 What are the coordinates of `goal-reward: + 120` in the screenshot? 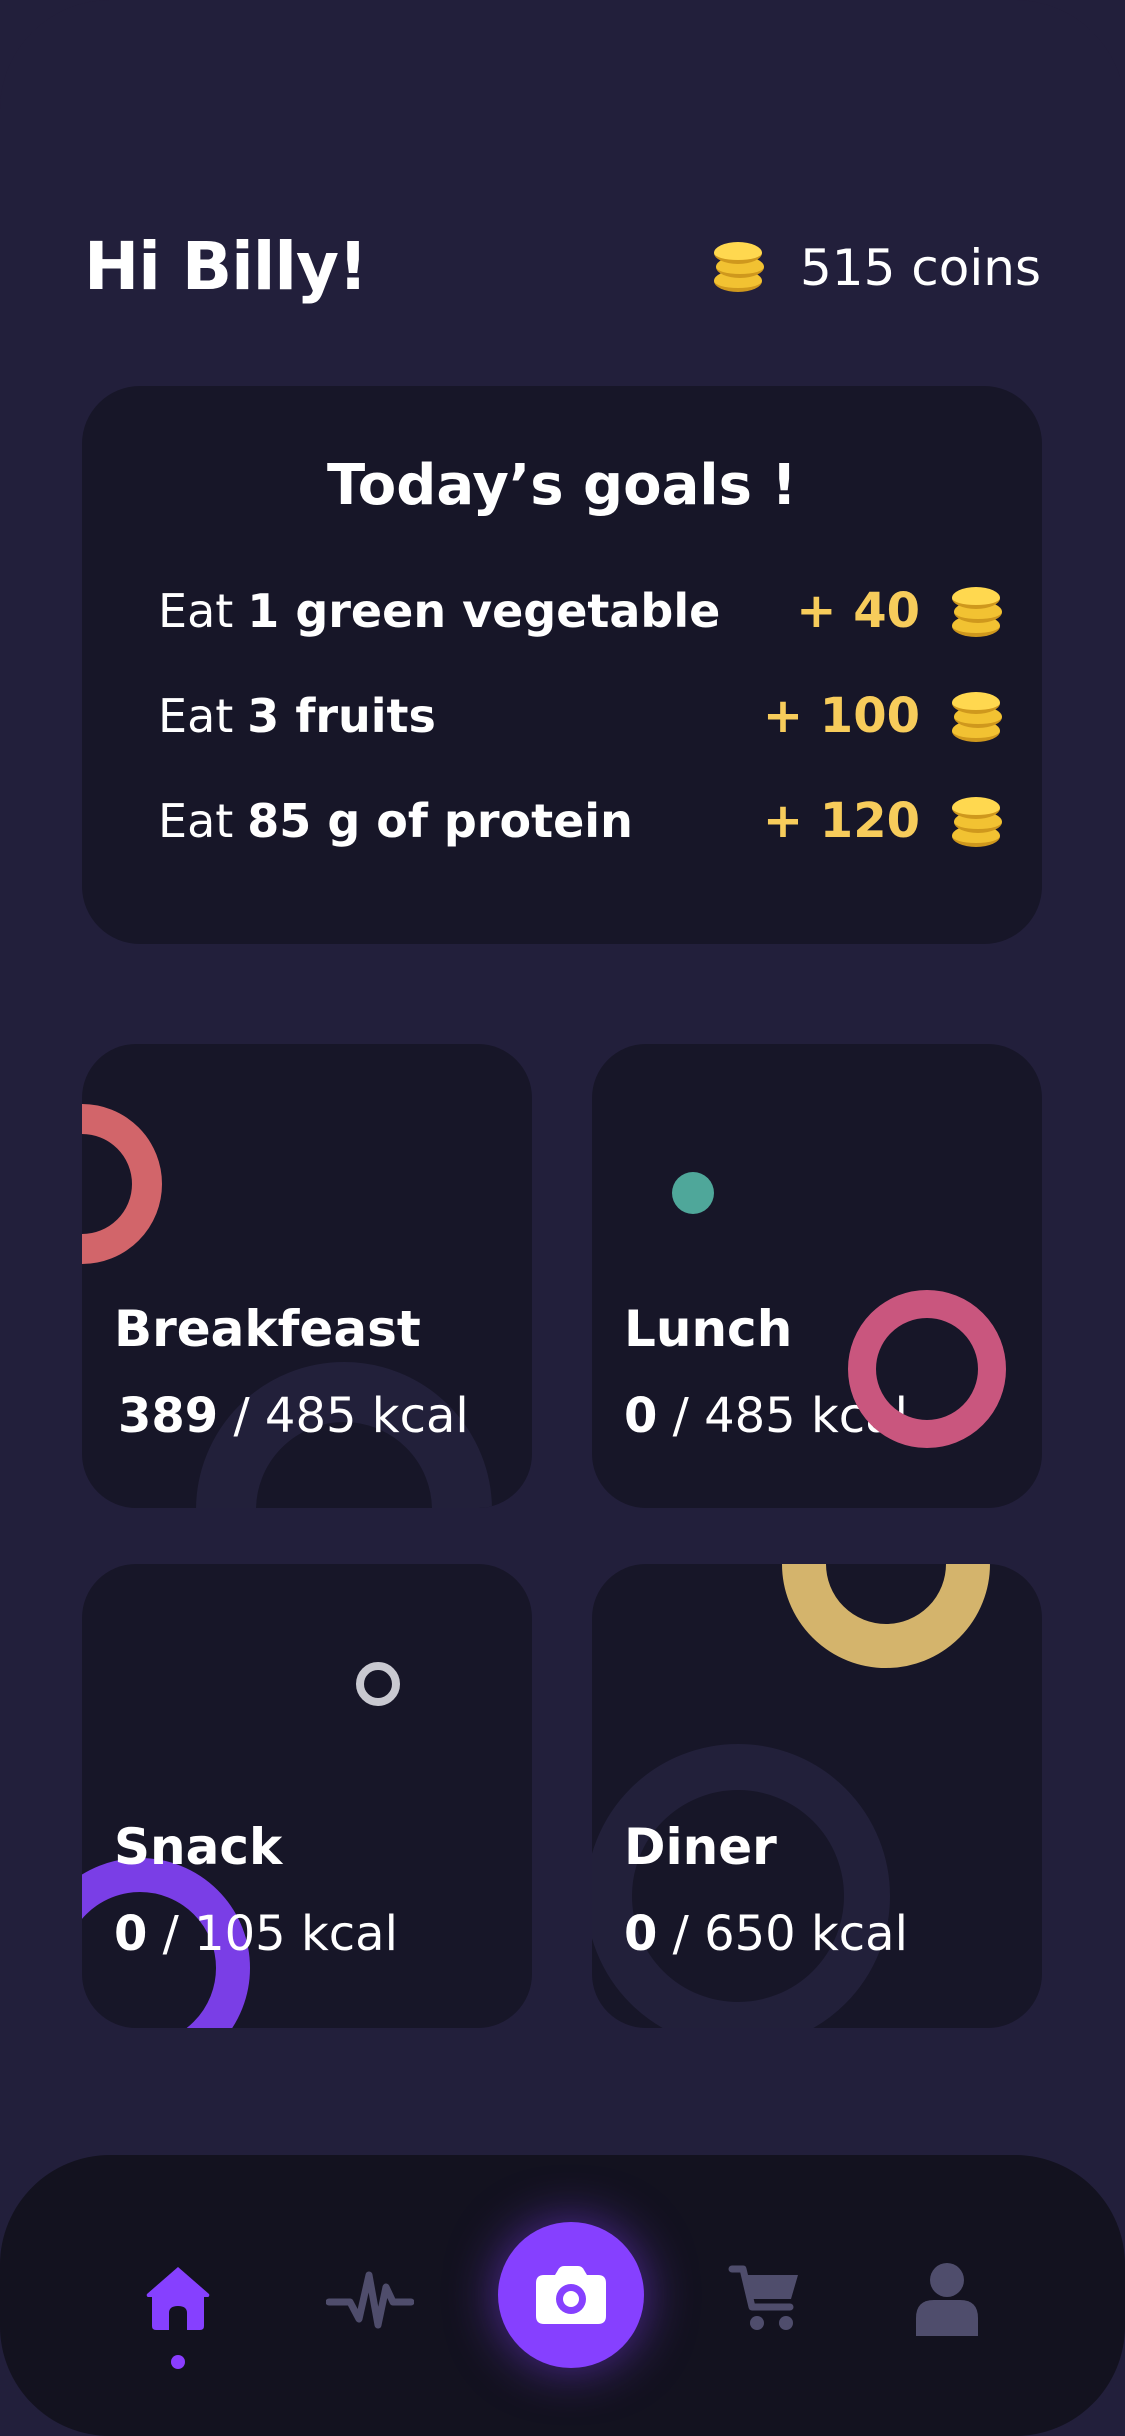 It's located at (882, 821).